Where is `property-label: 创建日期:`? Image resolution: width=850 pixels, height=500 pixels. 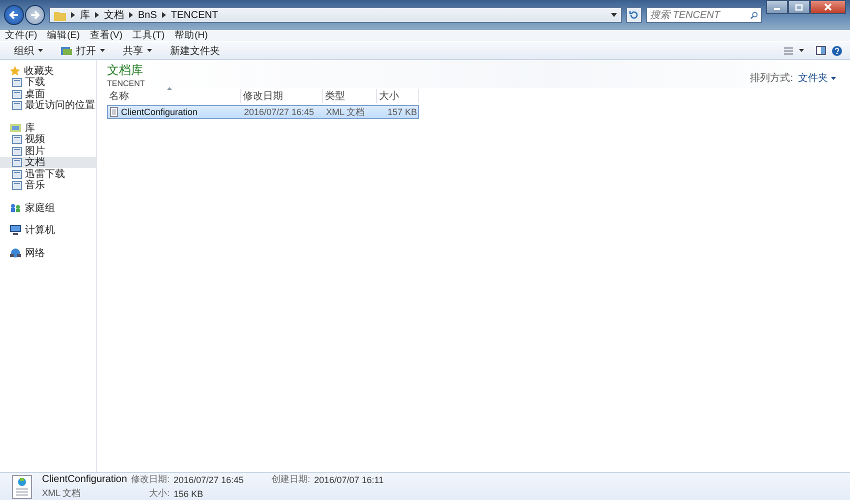
property-label: 创建日期: is located at coordinates (290, 479).